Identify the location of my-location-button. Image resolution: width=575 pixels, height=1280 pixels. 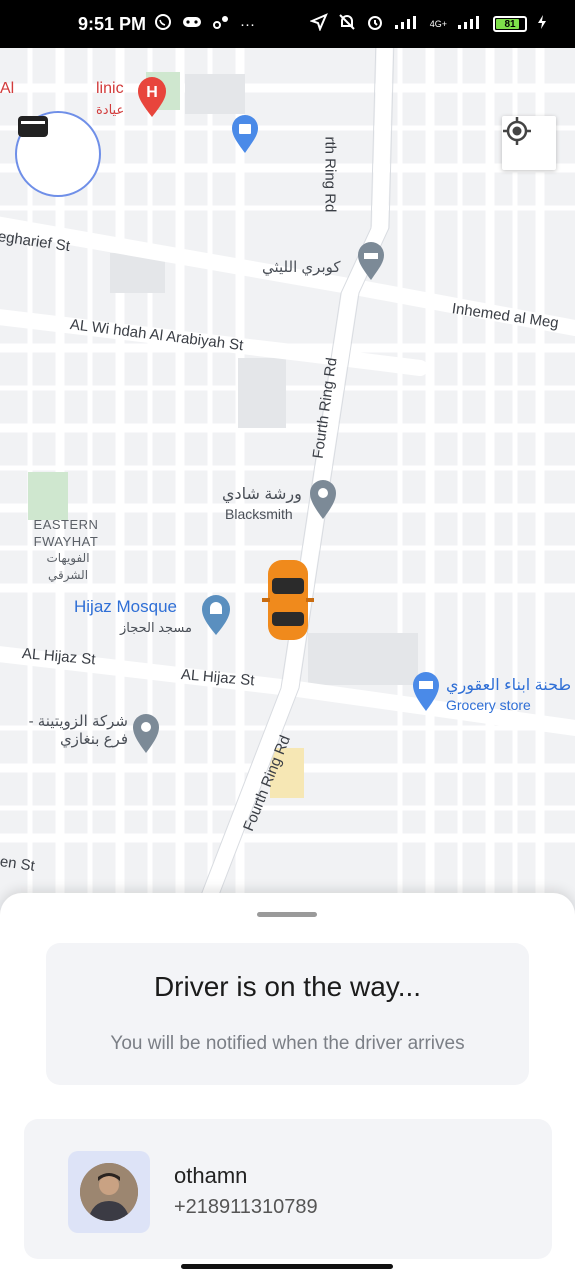
(529, 143).